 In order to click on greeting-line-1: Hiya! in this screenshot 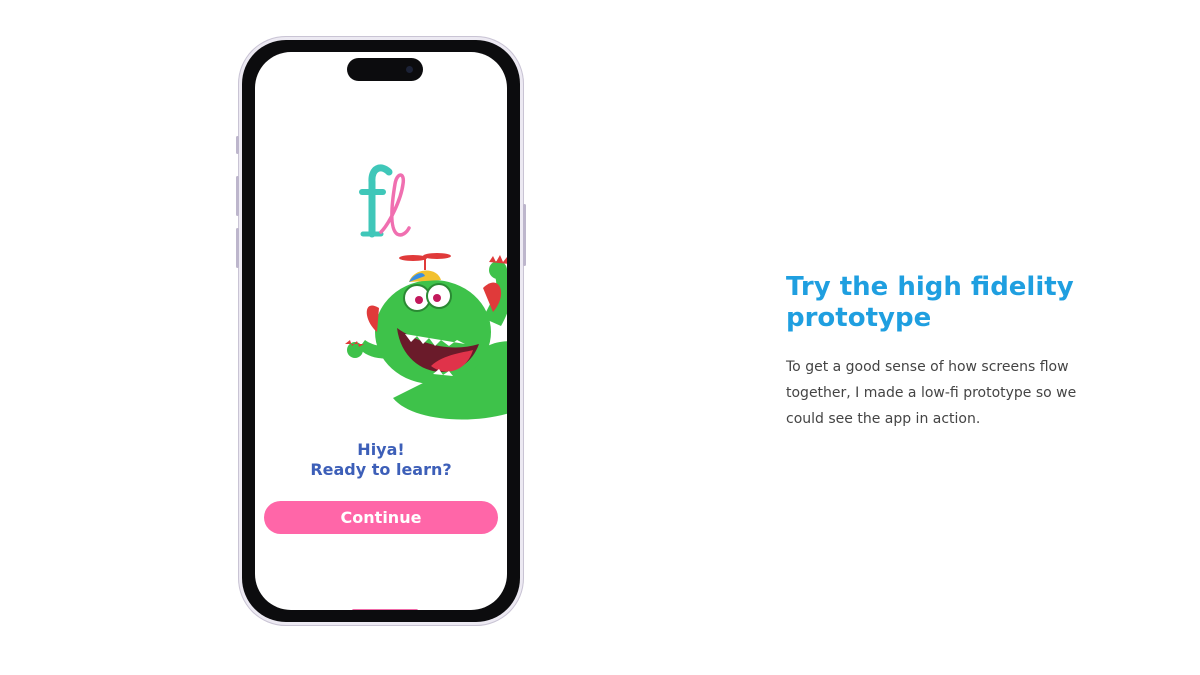, I will do `click(381, 449)`.